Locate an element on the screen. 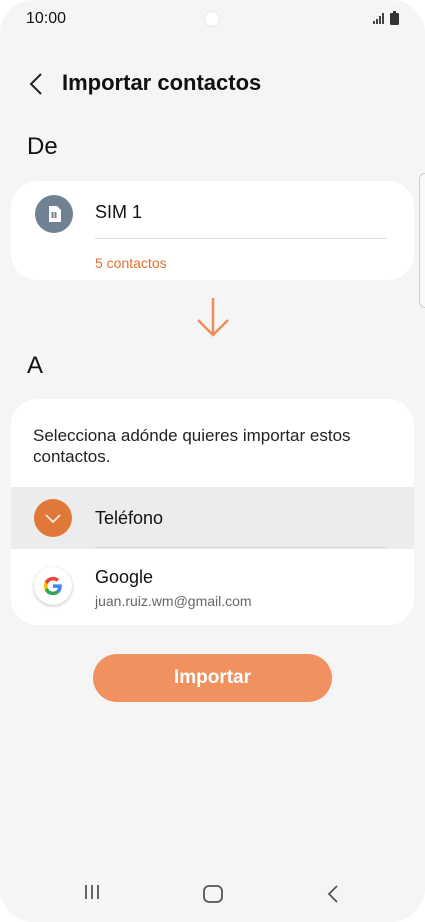 The width and height of the screenshot is (425, 922). import-button: Importar is located at coordinates (212, 678).